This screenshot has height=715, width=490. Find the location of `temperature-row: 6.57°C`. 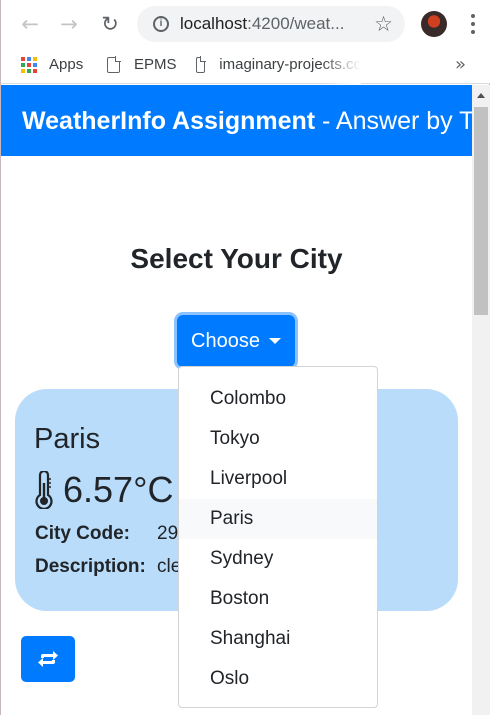

temperature-row: 6.57°C is located at coordinates (102, 490).